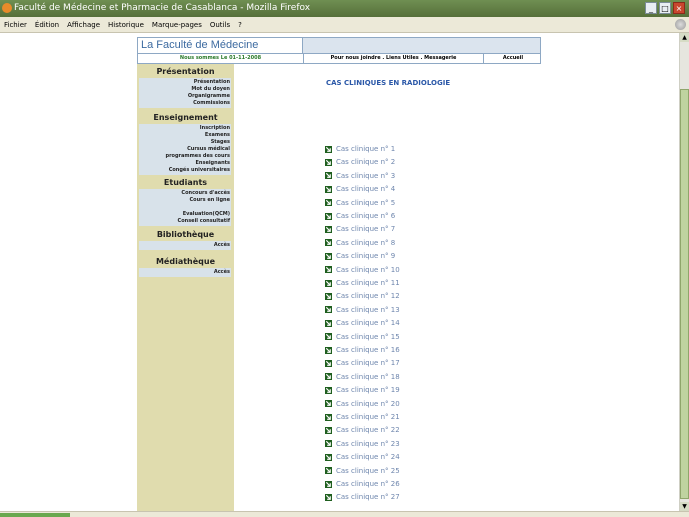 The image size is (689, 517). I want to click on status-bar, so click(344, 514).